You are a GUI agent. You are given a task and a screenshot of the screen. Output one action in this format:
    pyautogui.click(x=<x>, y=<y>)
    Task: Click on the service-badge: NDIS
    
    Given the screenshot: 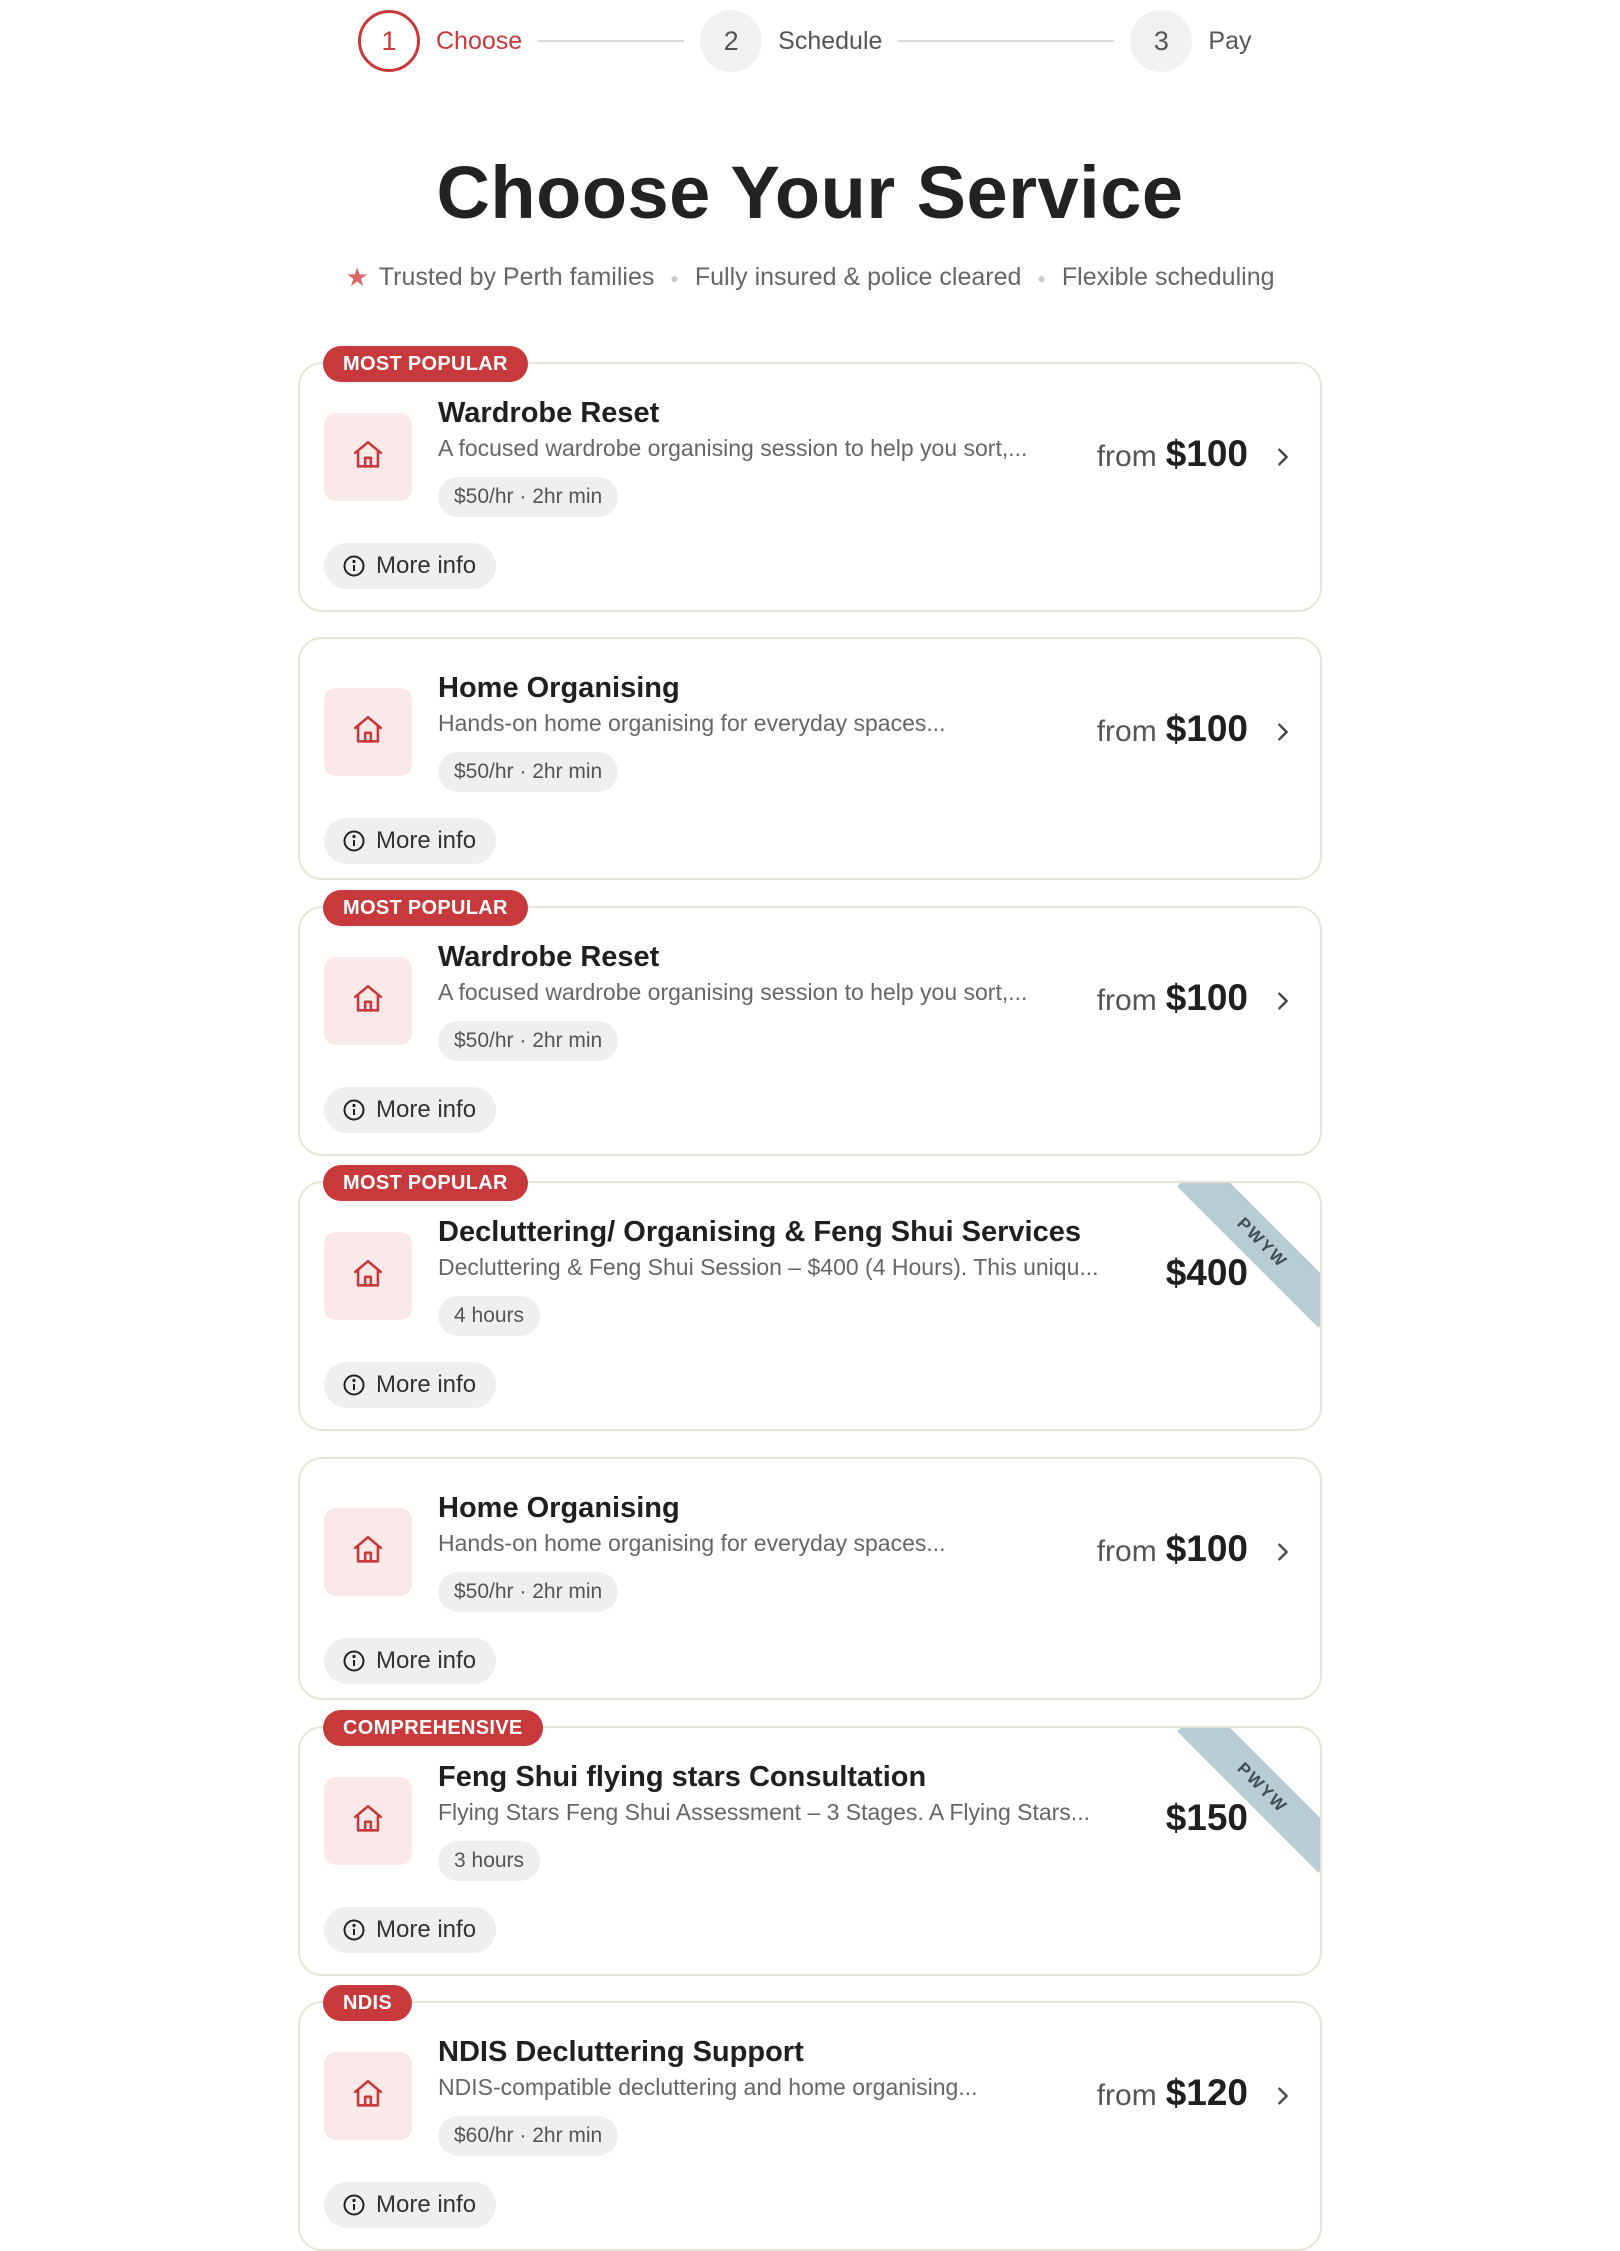 What is the action you would take?
    pyautogui.click(x=367, y=2003)
    